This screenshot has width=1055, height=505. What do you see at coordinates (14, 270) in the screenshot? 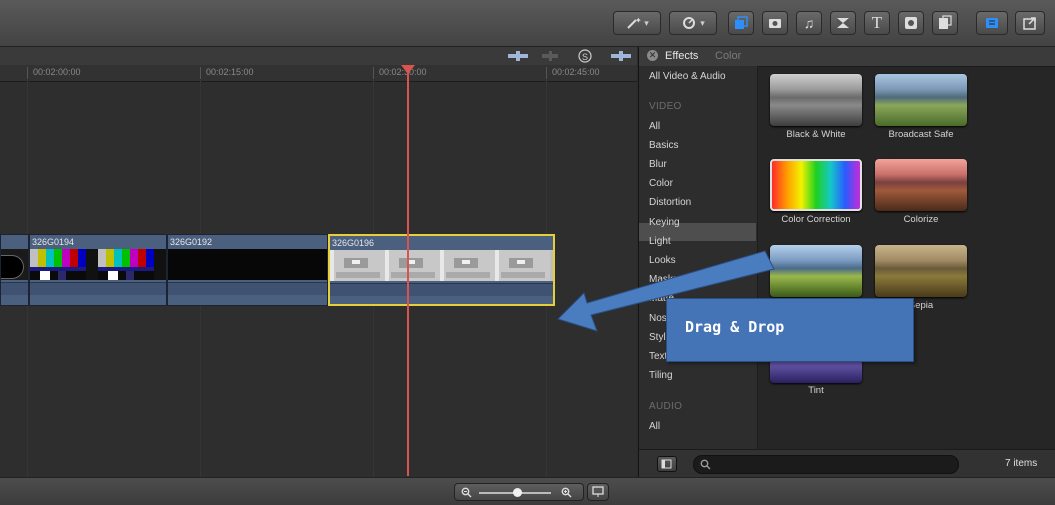
I see `timeline-clip` at bounding box center [14, 270].